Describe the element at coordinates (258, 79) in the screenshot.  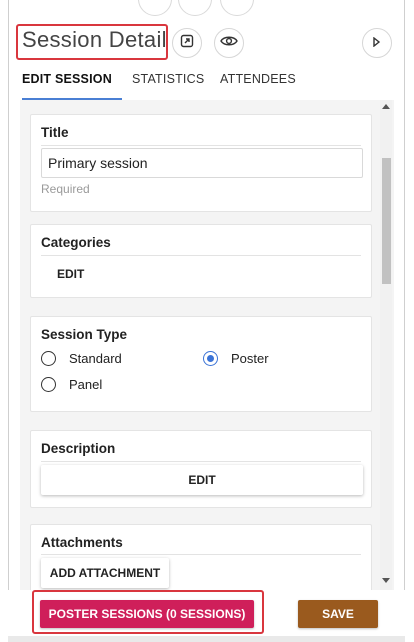
I see `tab-attendees: ATTENDEES` at that location.